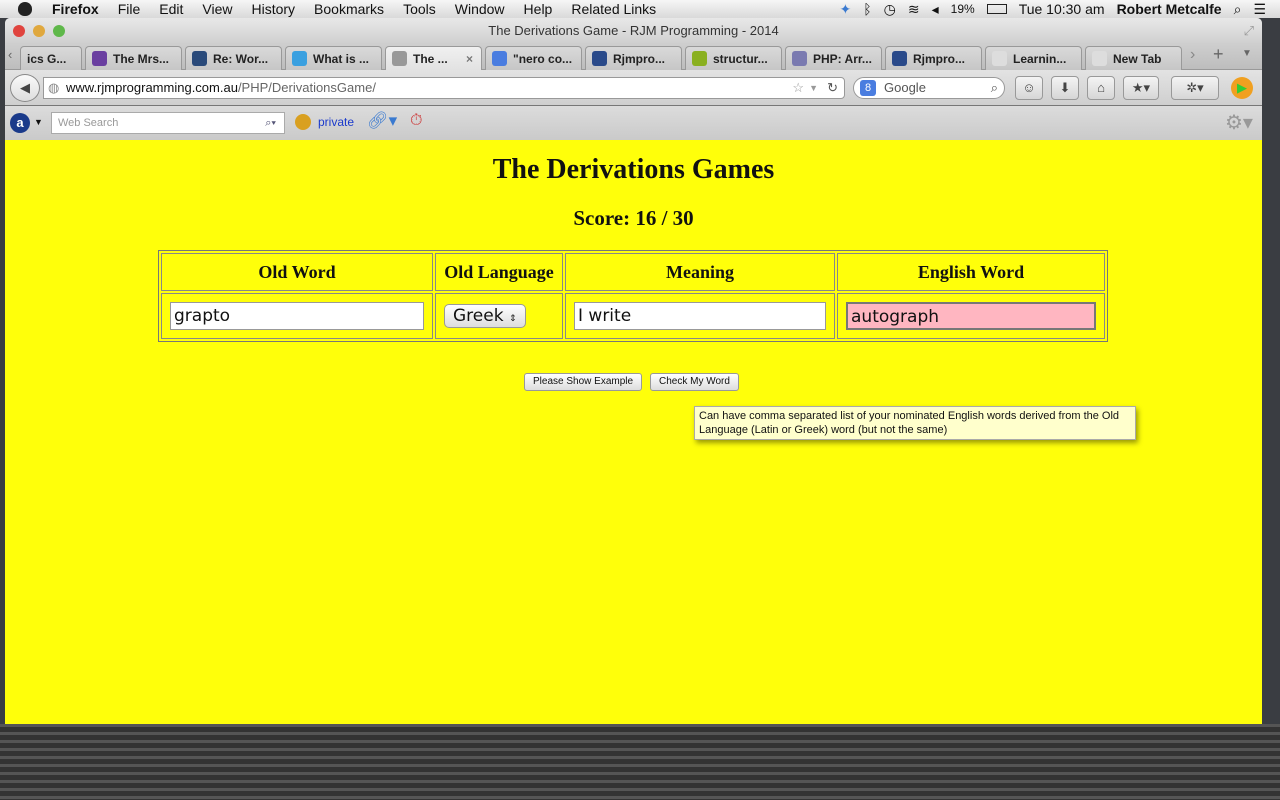 The height and width of the screenshot is (800, 1280). What do you see at coordinates (168, 123) in the screenshot?
I see `web-search-input: Web Search ⌕▾` at bounding box center [168, 123].